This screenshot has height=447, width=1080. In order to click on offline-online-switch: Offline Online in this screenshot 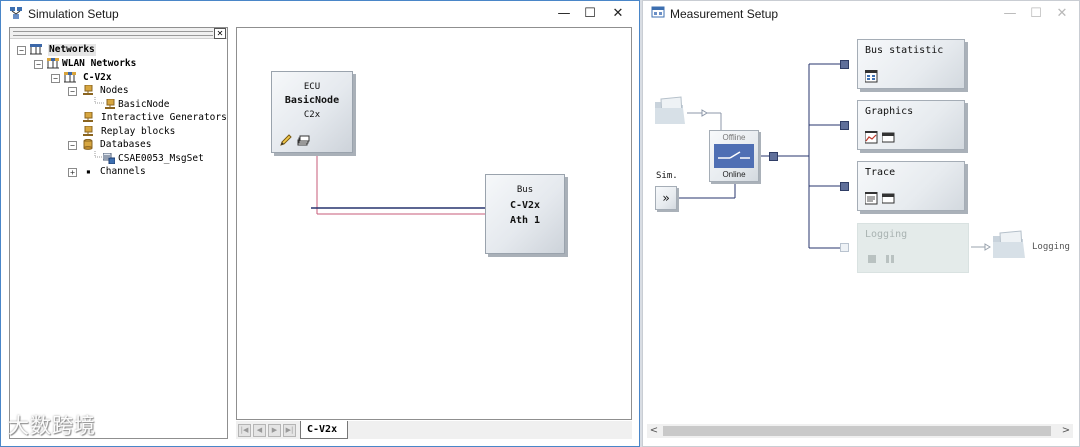, I will do `click(734, 156)`.